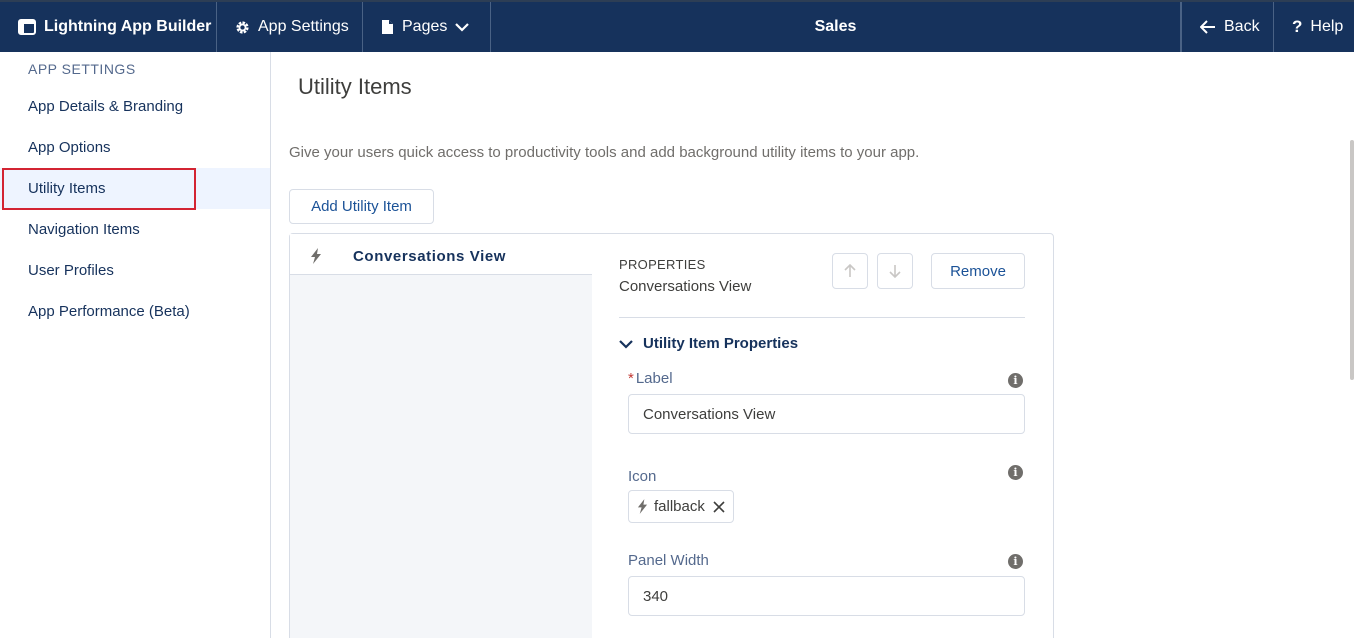 This screenshot has height=638, width=1354. What do you see at coordinates (1208, 27) in the screenshot?
I see `arrow-left-icon` at bounding box center [1208, 27].